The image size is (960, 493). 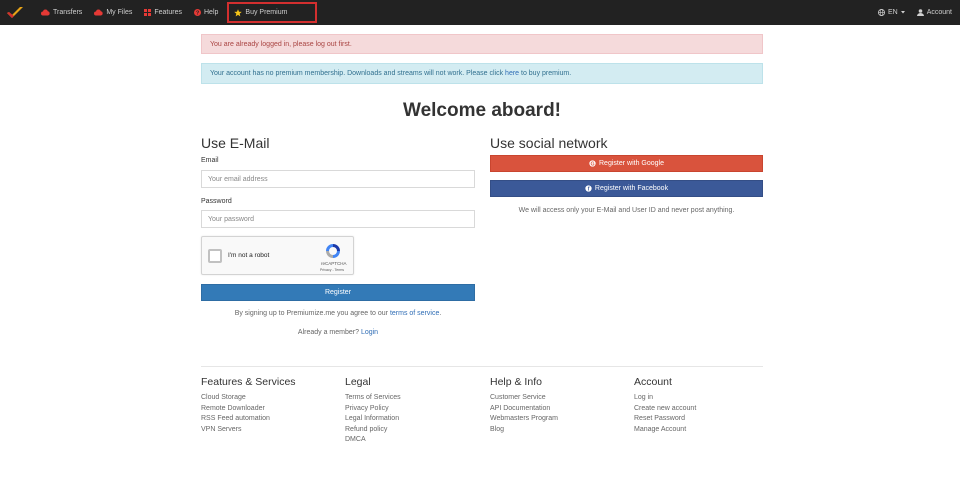 What do you see at coordinates (333, 251) in the screenshot?
I see `recaptcha-logo-icon` at bounding box center [333, 251].